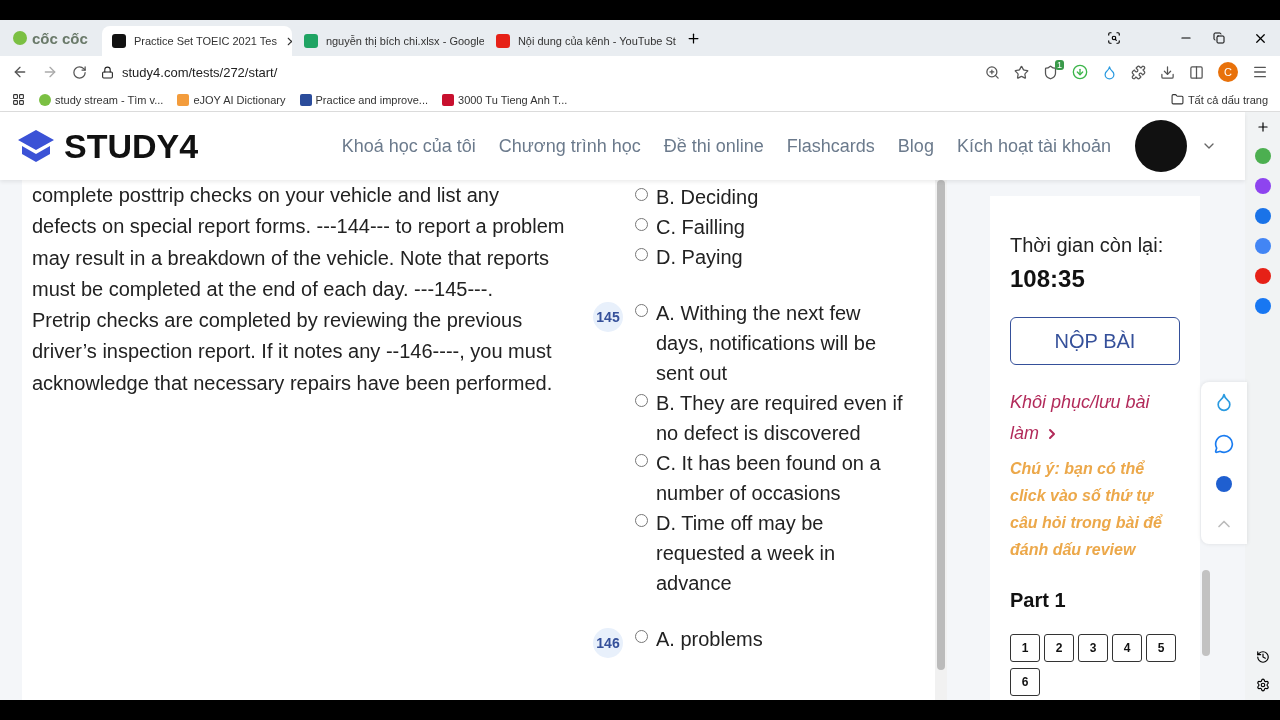  What do you see at coordinates (1038, 600) in the screenshot?
I see `part-title: Part 1` at bounding box center [1038, 600].